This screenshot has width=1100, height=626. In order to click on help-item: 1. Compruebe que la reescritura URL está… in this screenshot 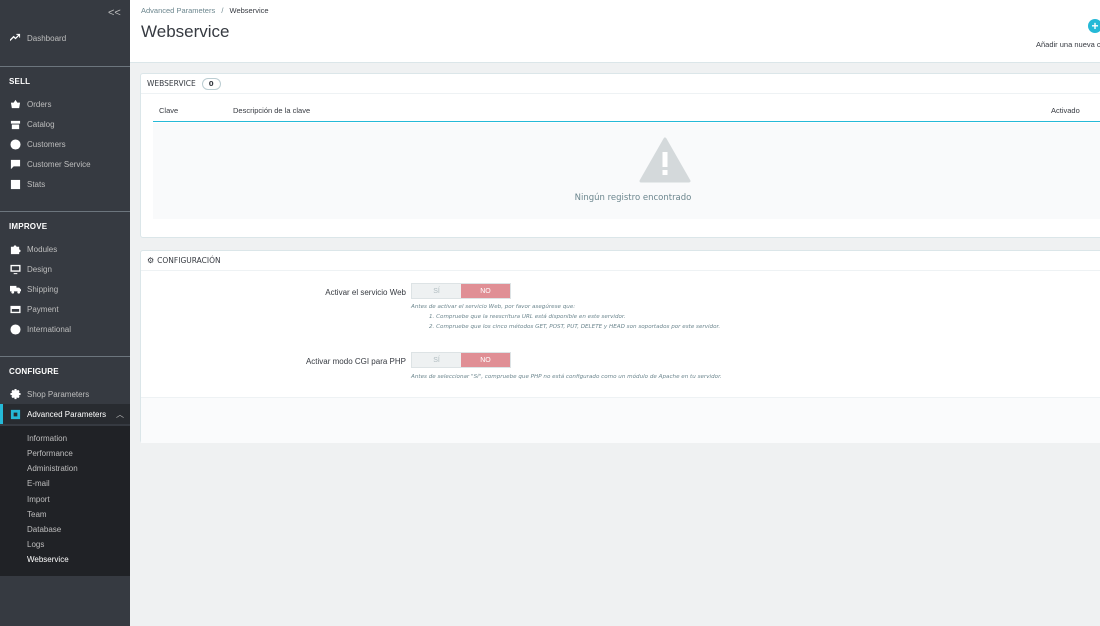, I will do `click(527, 317)`.